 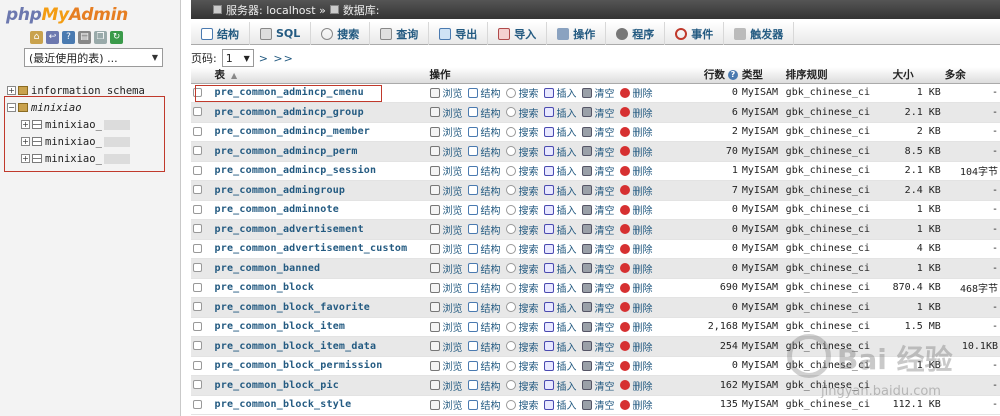 What do you see at coordinates (296, 346) in the screenshot?
I see `table-name-link: pre_common_block_item_data` at bounding box center [296, 346].